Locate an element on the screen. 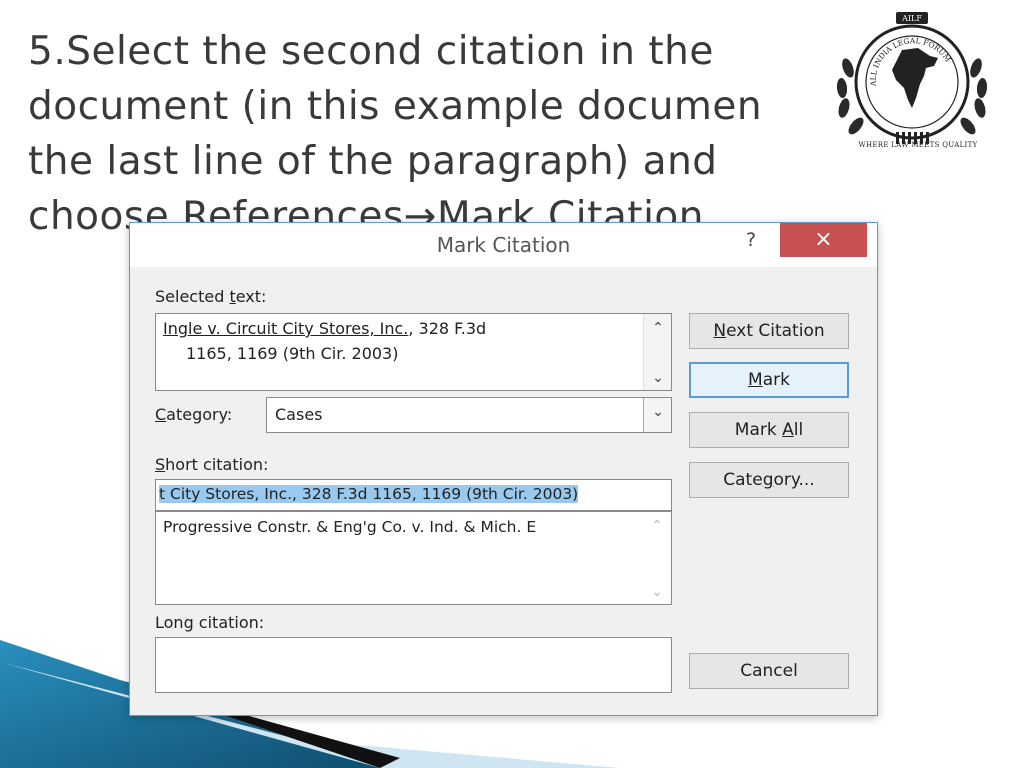 The image size is (1024, 768). selected-text-line2: 1165, 1169 (9th Cir. 2003) is located at coordinates (292, 353).